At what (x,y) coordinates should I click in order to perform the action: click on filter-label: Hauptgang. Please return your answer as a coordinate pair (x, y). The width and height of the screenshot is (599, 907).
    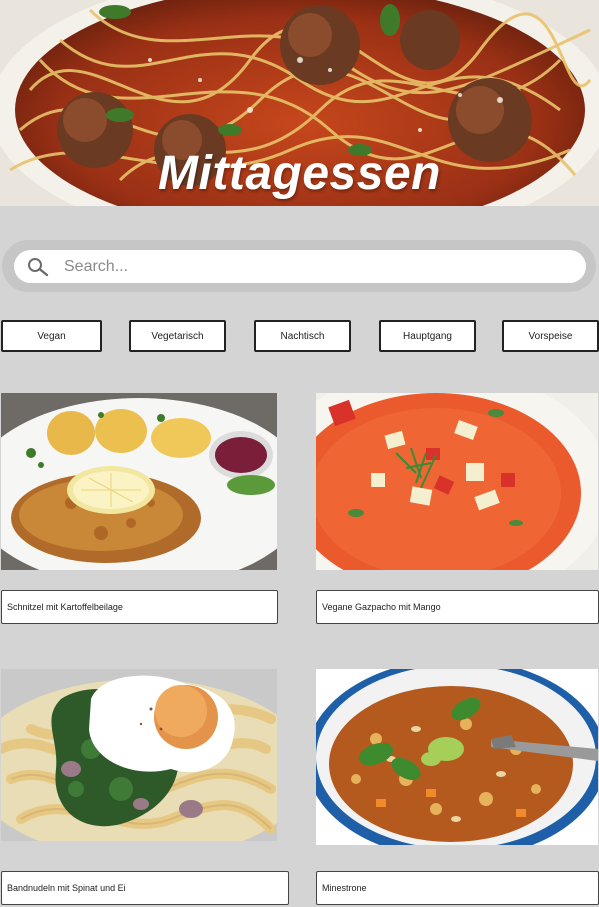
    Looking at the image, I should click on (427, 336).